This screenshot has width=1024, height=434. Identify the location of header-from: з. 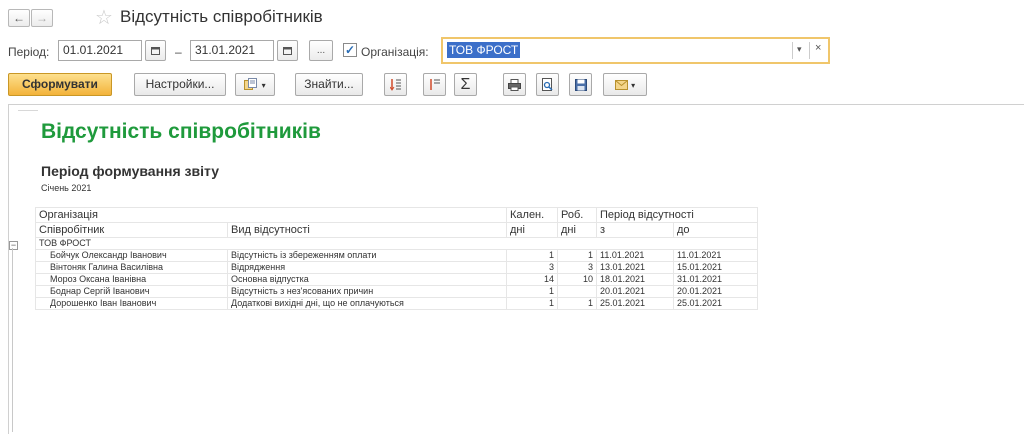
(635, 230).